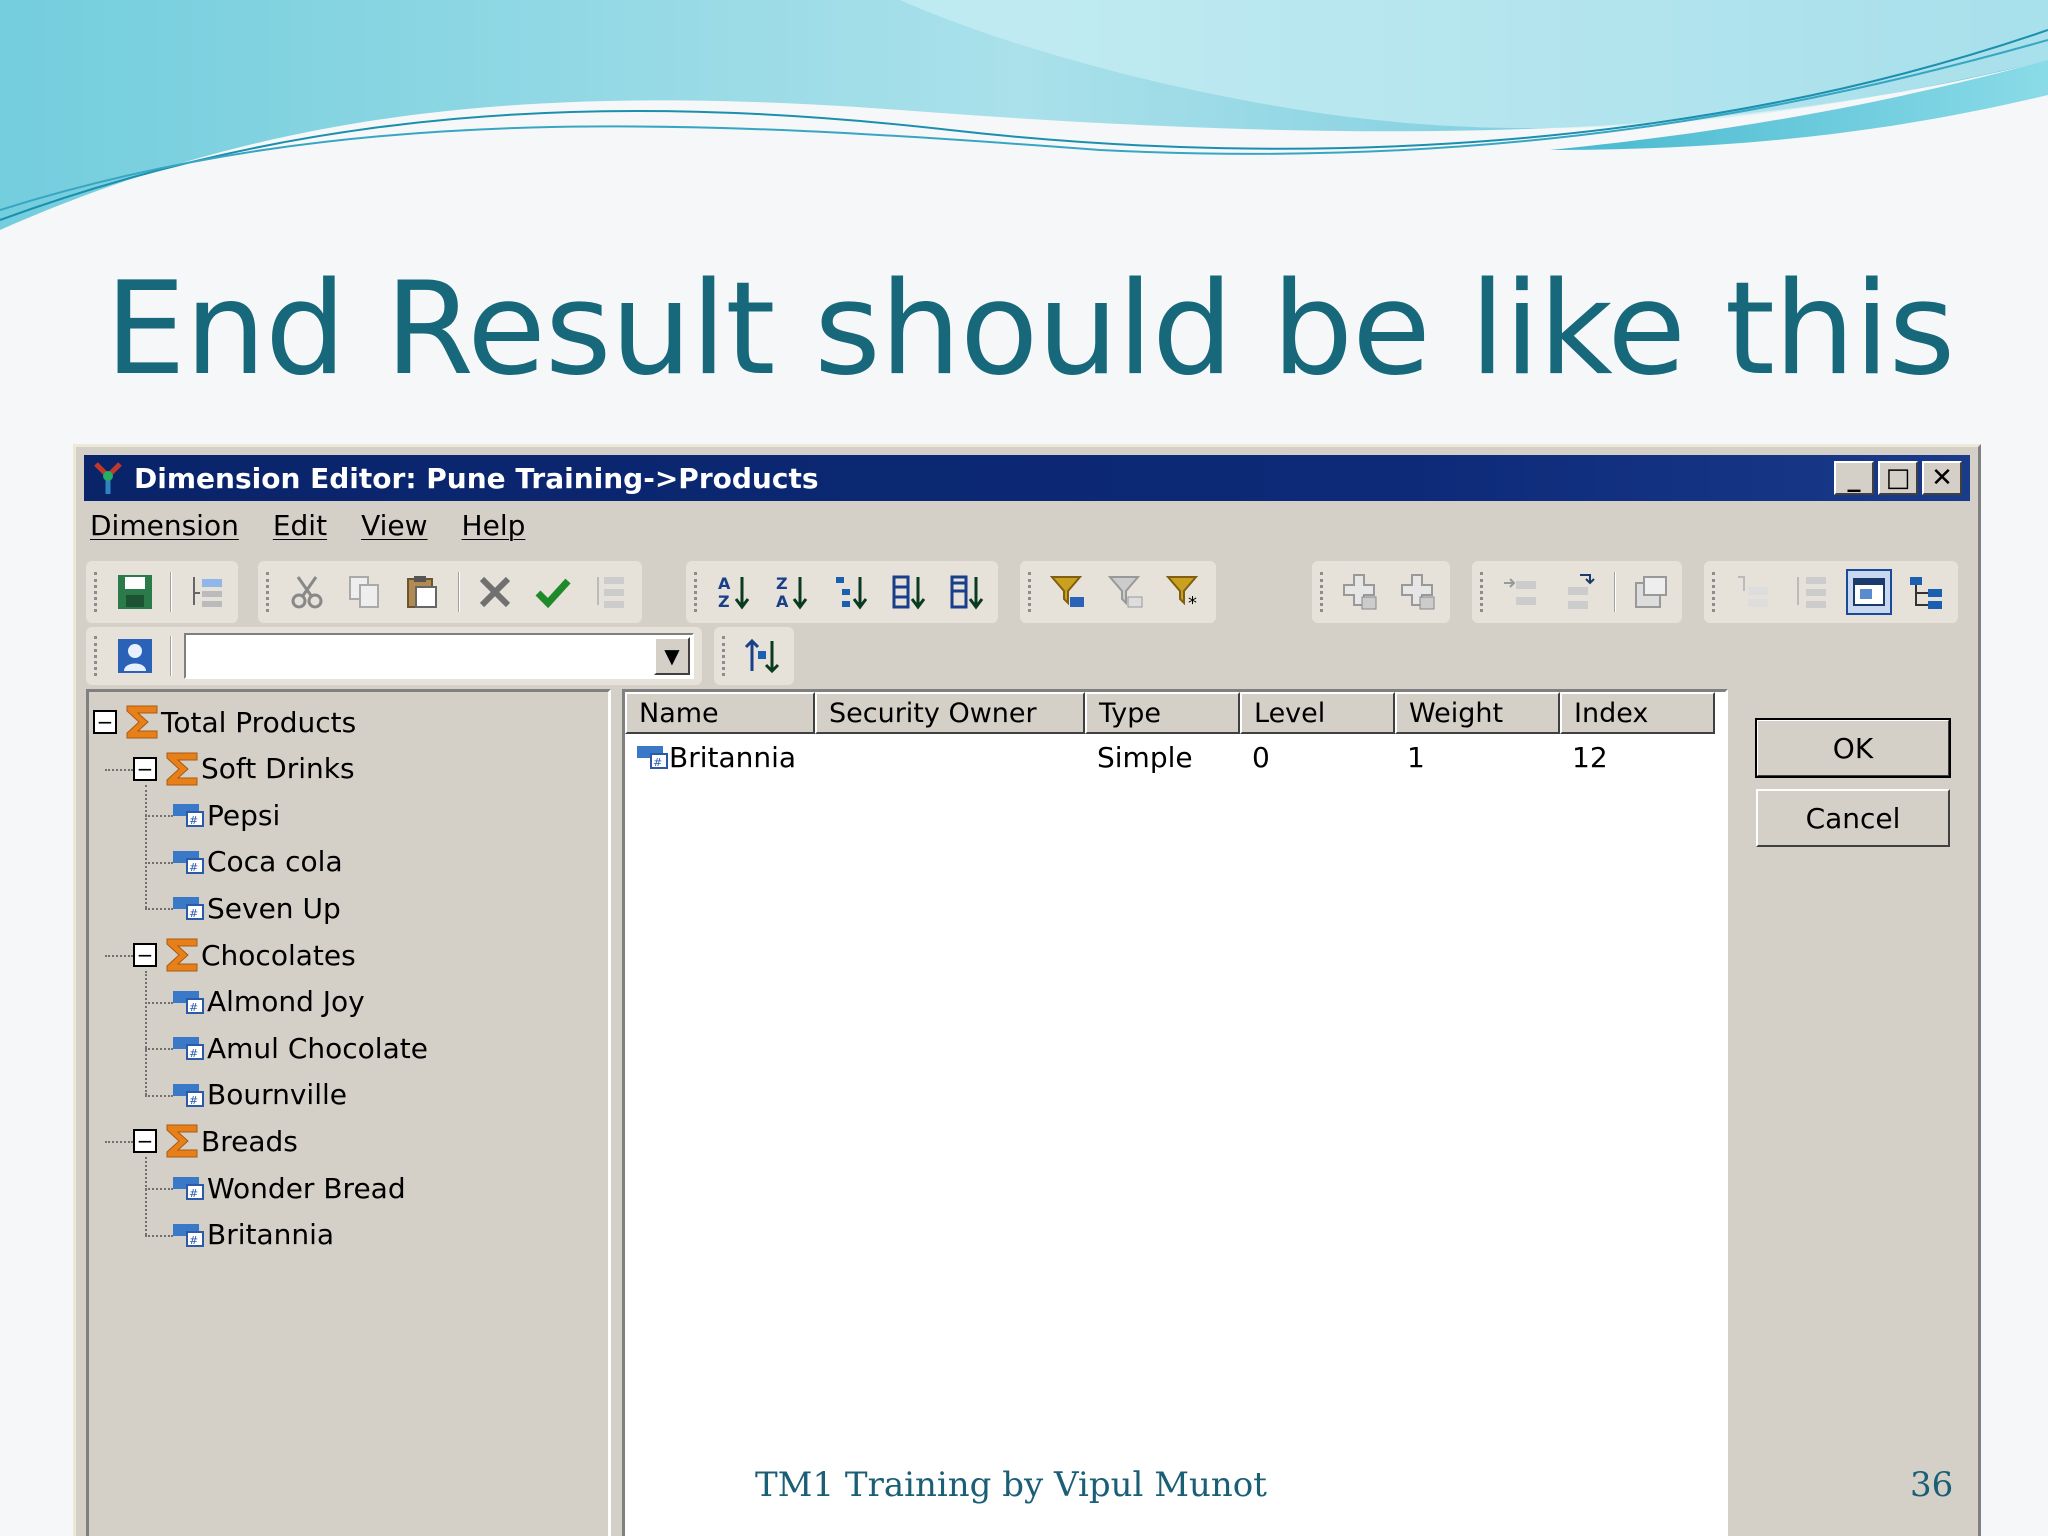  Describe the element at coordinates (365, 592) in the screenshot. I see `copy-icon` at that location.